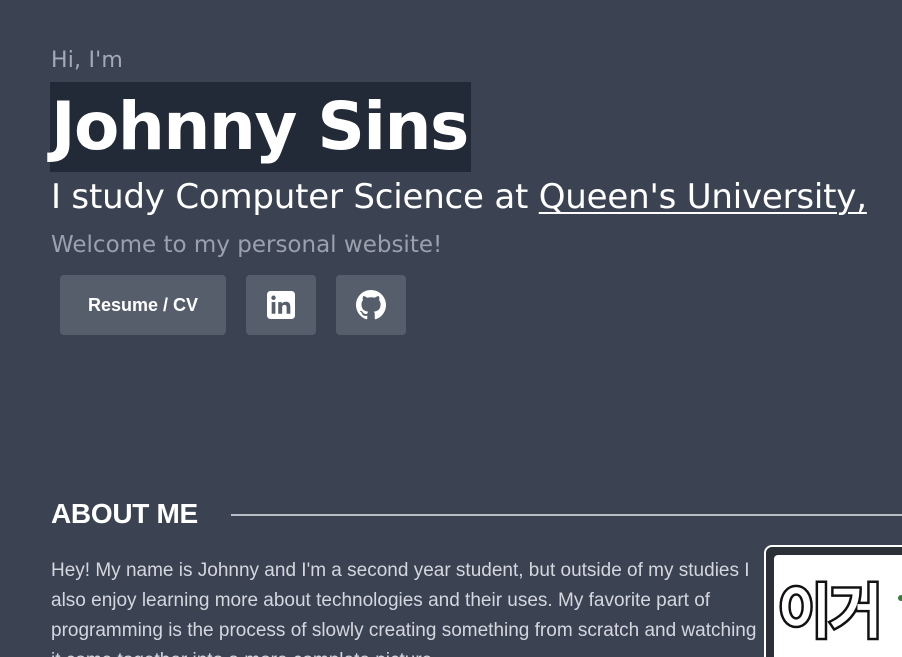 Image resolution: width=902 pixels, height=657 pixels. What do you see at coordinates (124, 513) in the screenshot?
I see `about-heading: ABOUT ME` at bounding box center [124, 513].